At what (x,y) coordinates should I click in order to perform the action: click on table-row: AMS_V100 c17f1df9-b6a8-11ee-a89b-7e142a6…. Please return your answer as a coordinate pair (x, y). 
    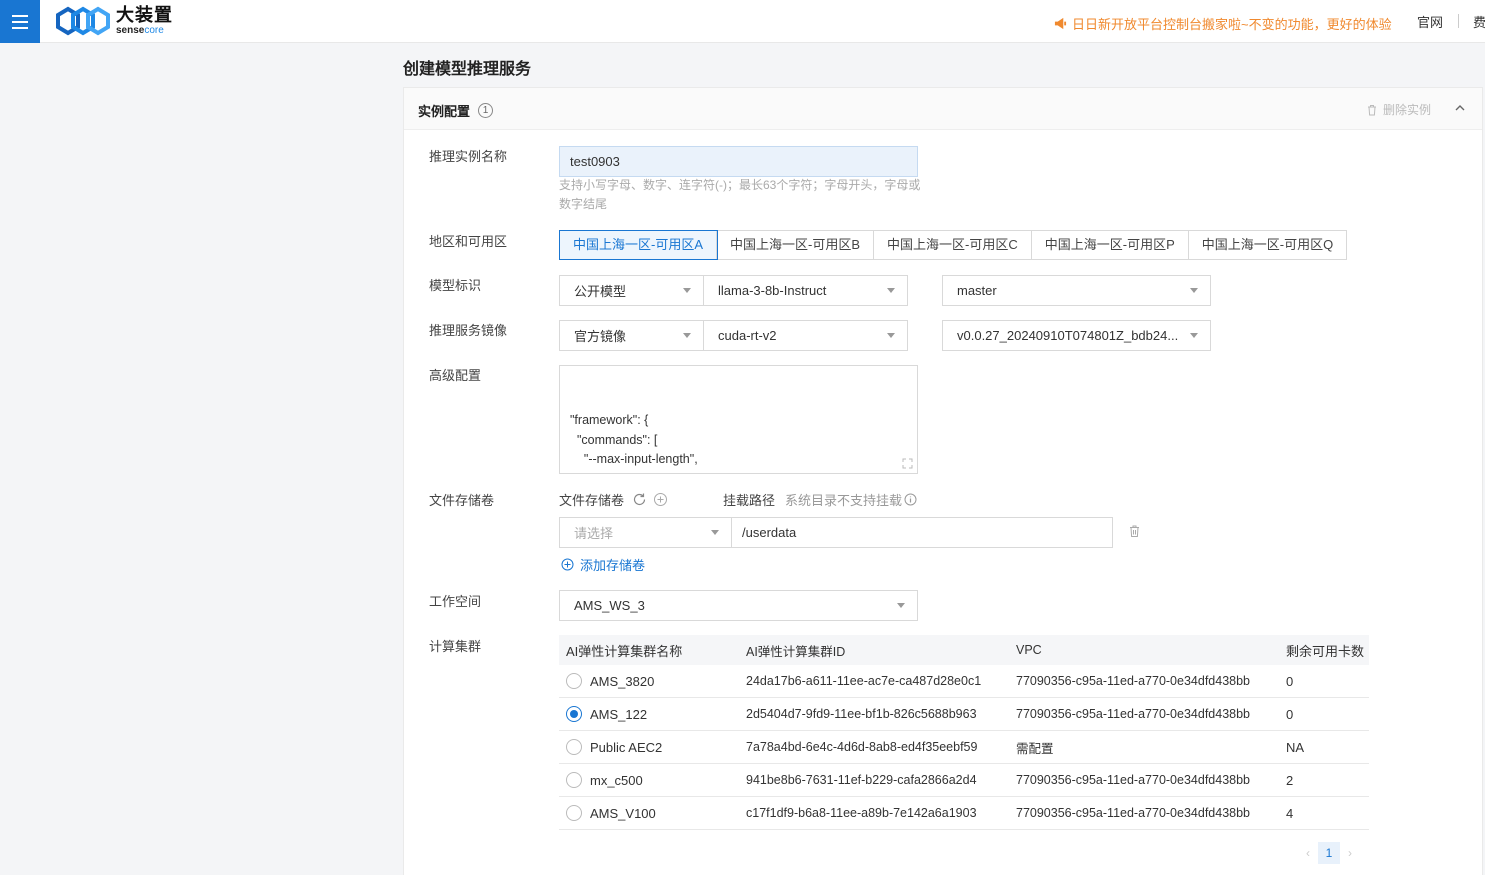
    Looking at the image, I should click on (964, 813).